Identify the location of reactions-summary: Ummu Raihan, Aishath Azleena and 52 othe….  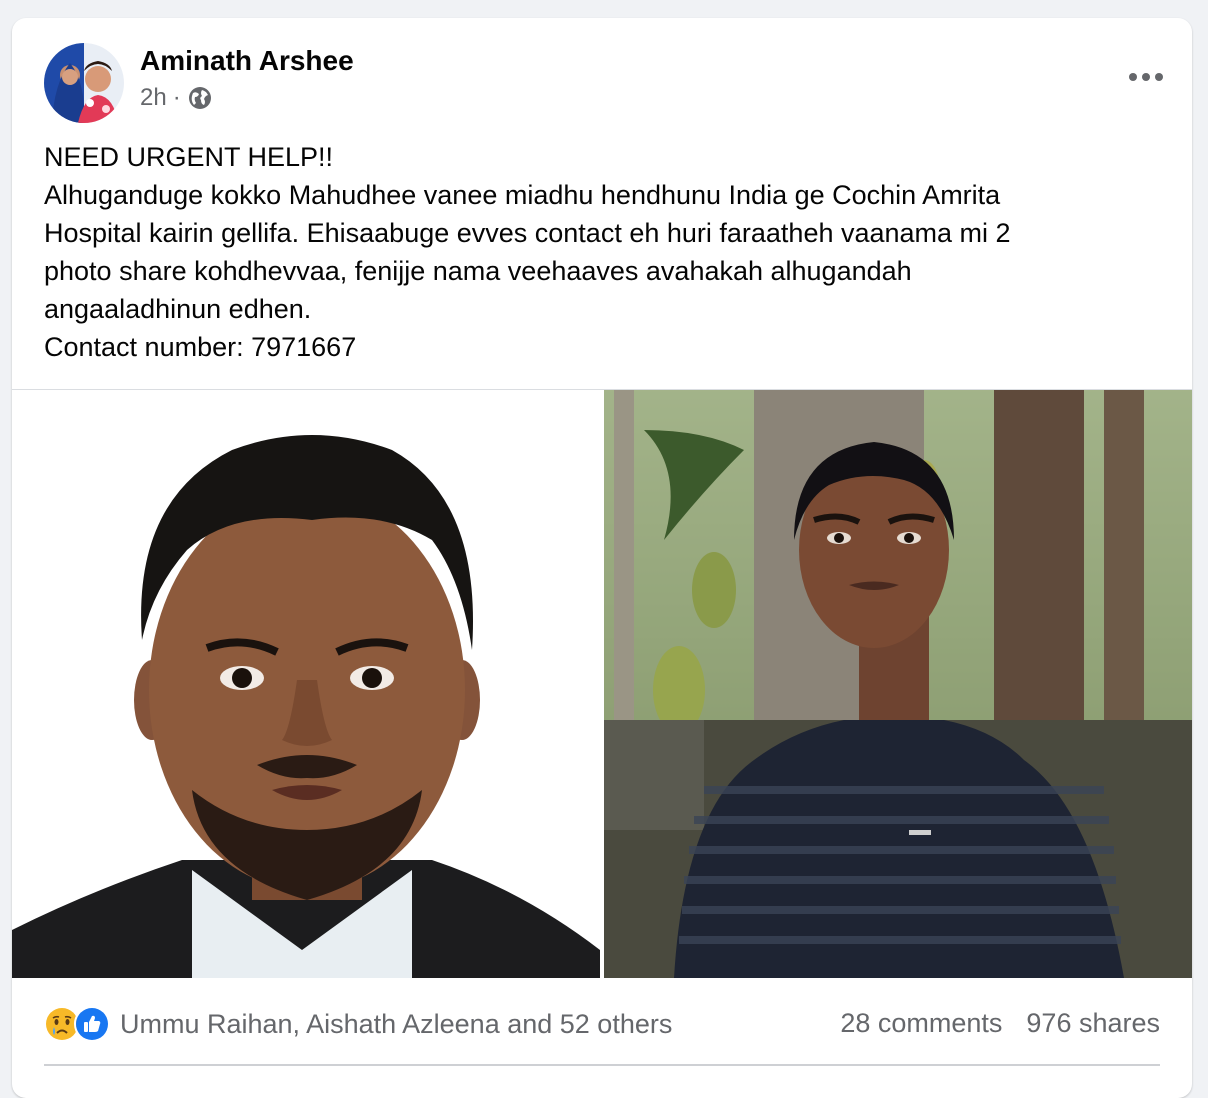
(358, 1024).